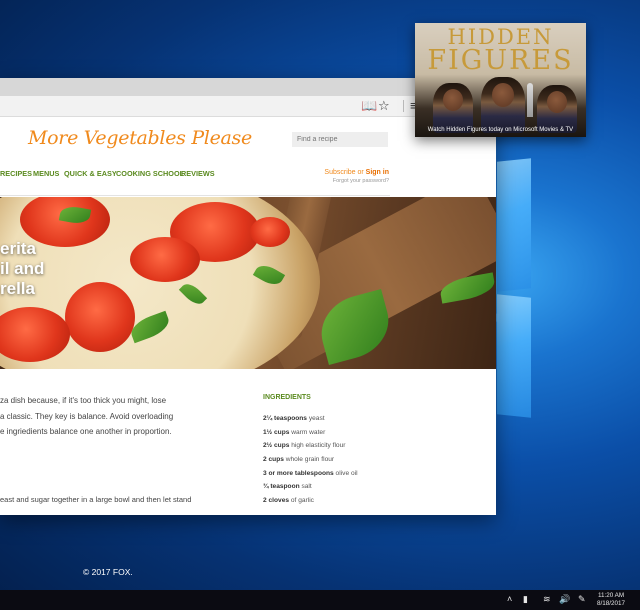  I want to click on ingredient-qty: 2 cups, so click(273, 460).